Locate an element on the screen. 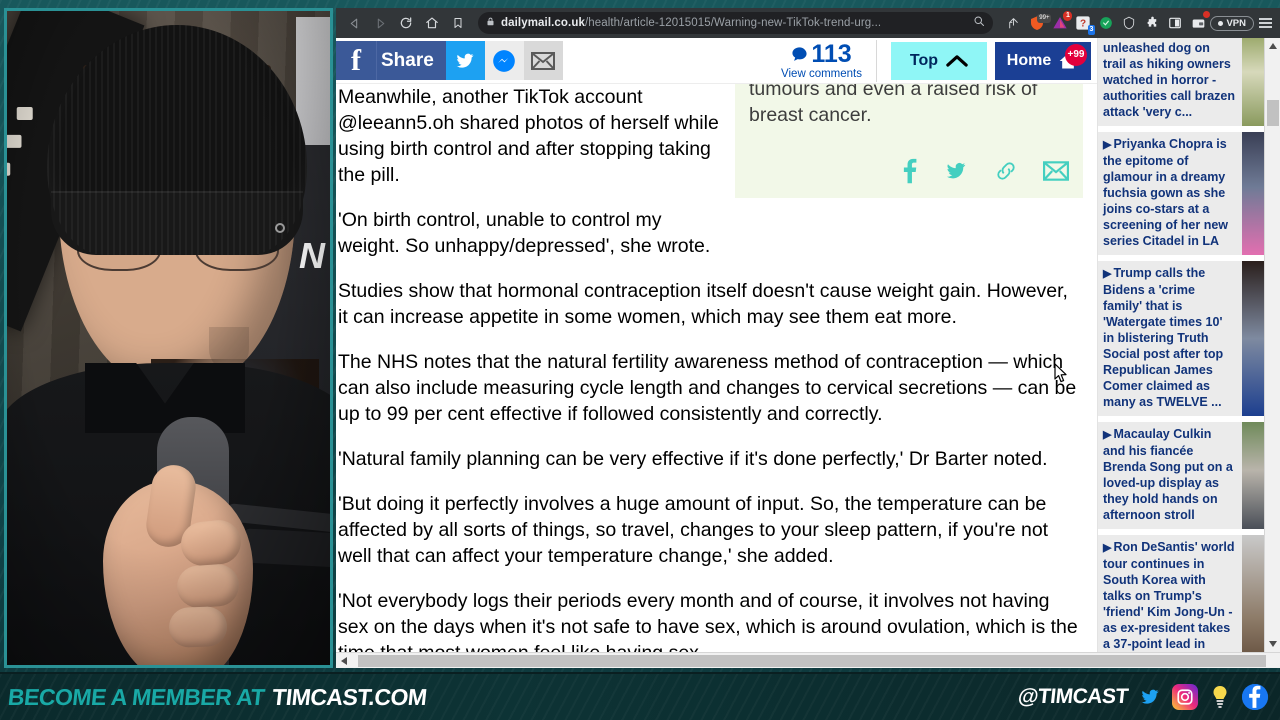 The width and height of the screenshot is (1280, 720). twitter-share-button is located at coordinates (465, 60).